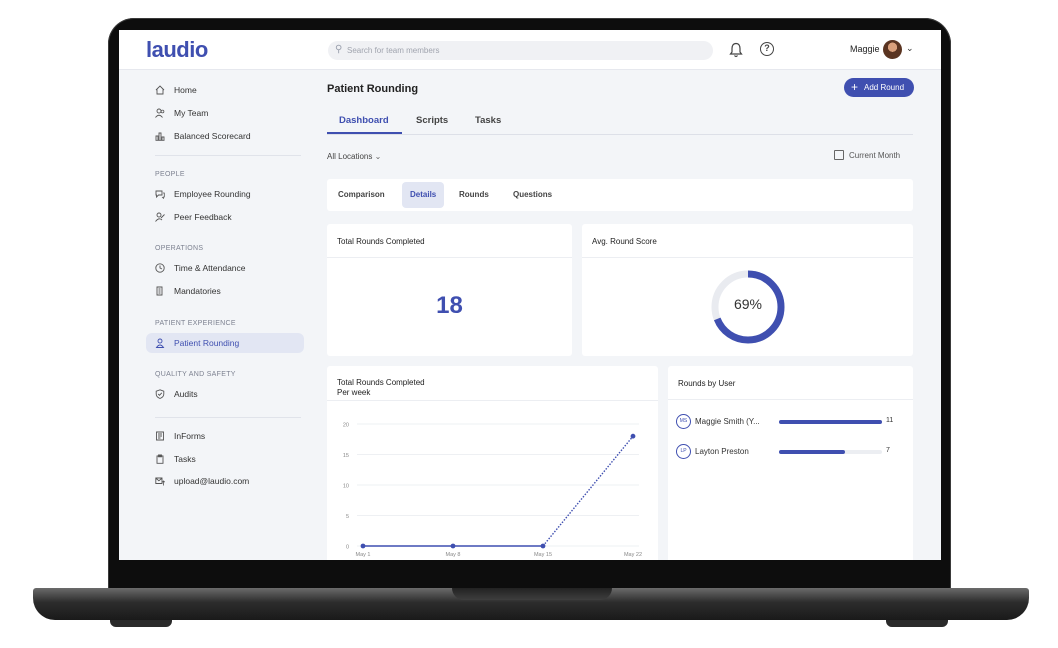  Describe the element at coordinates (347, 548) in the screenshot. I see `y-tick-label: 0` at that location.